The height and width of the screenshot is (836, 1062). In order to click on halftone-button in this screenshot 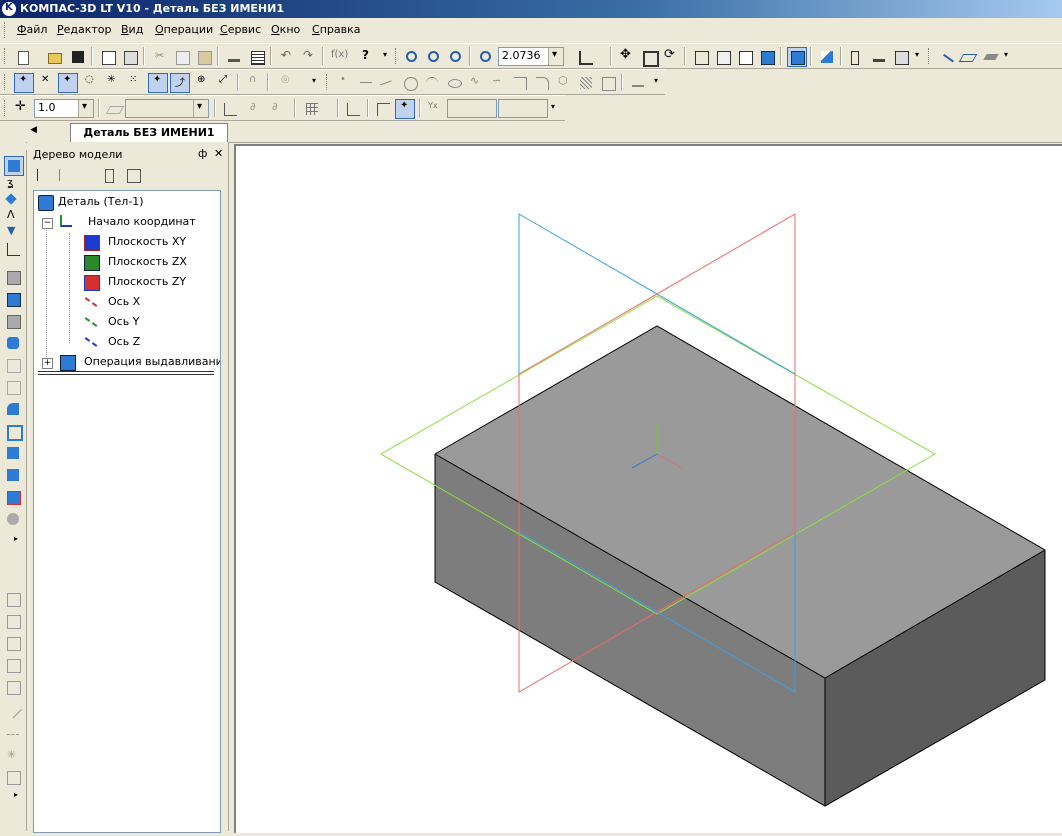, I will do `click(767, 57)`.